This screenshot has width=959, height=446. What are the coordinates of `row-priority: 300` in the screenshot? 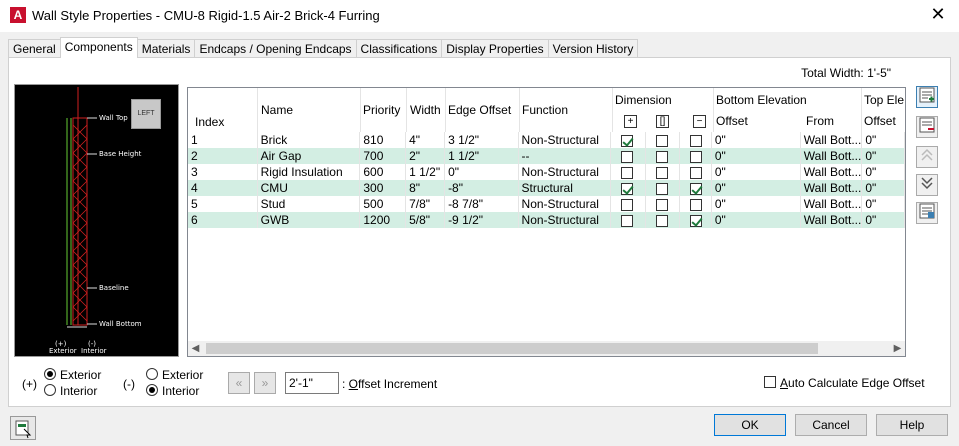 It's located at (383, 188).